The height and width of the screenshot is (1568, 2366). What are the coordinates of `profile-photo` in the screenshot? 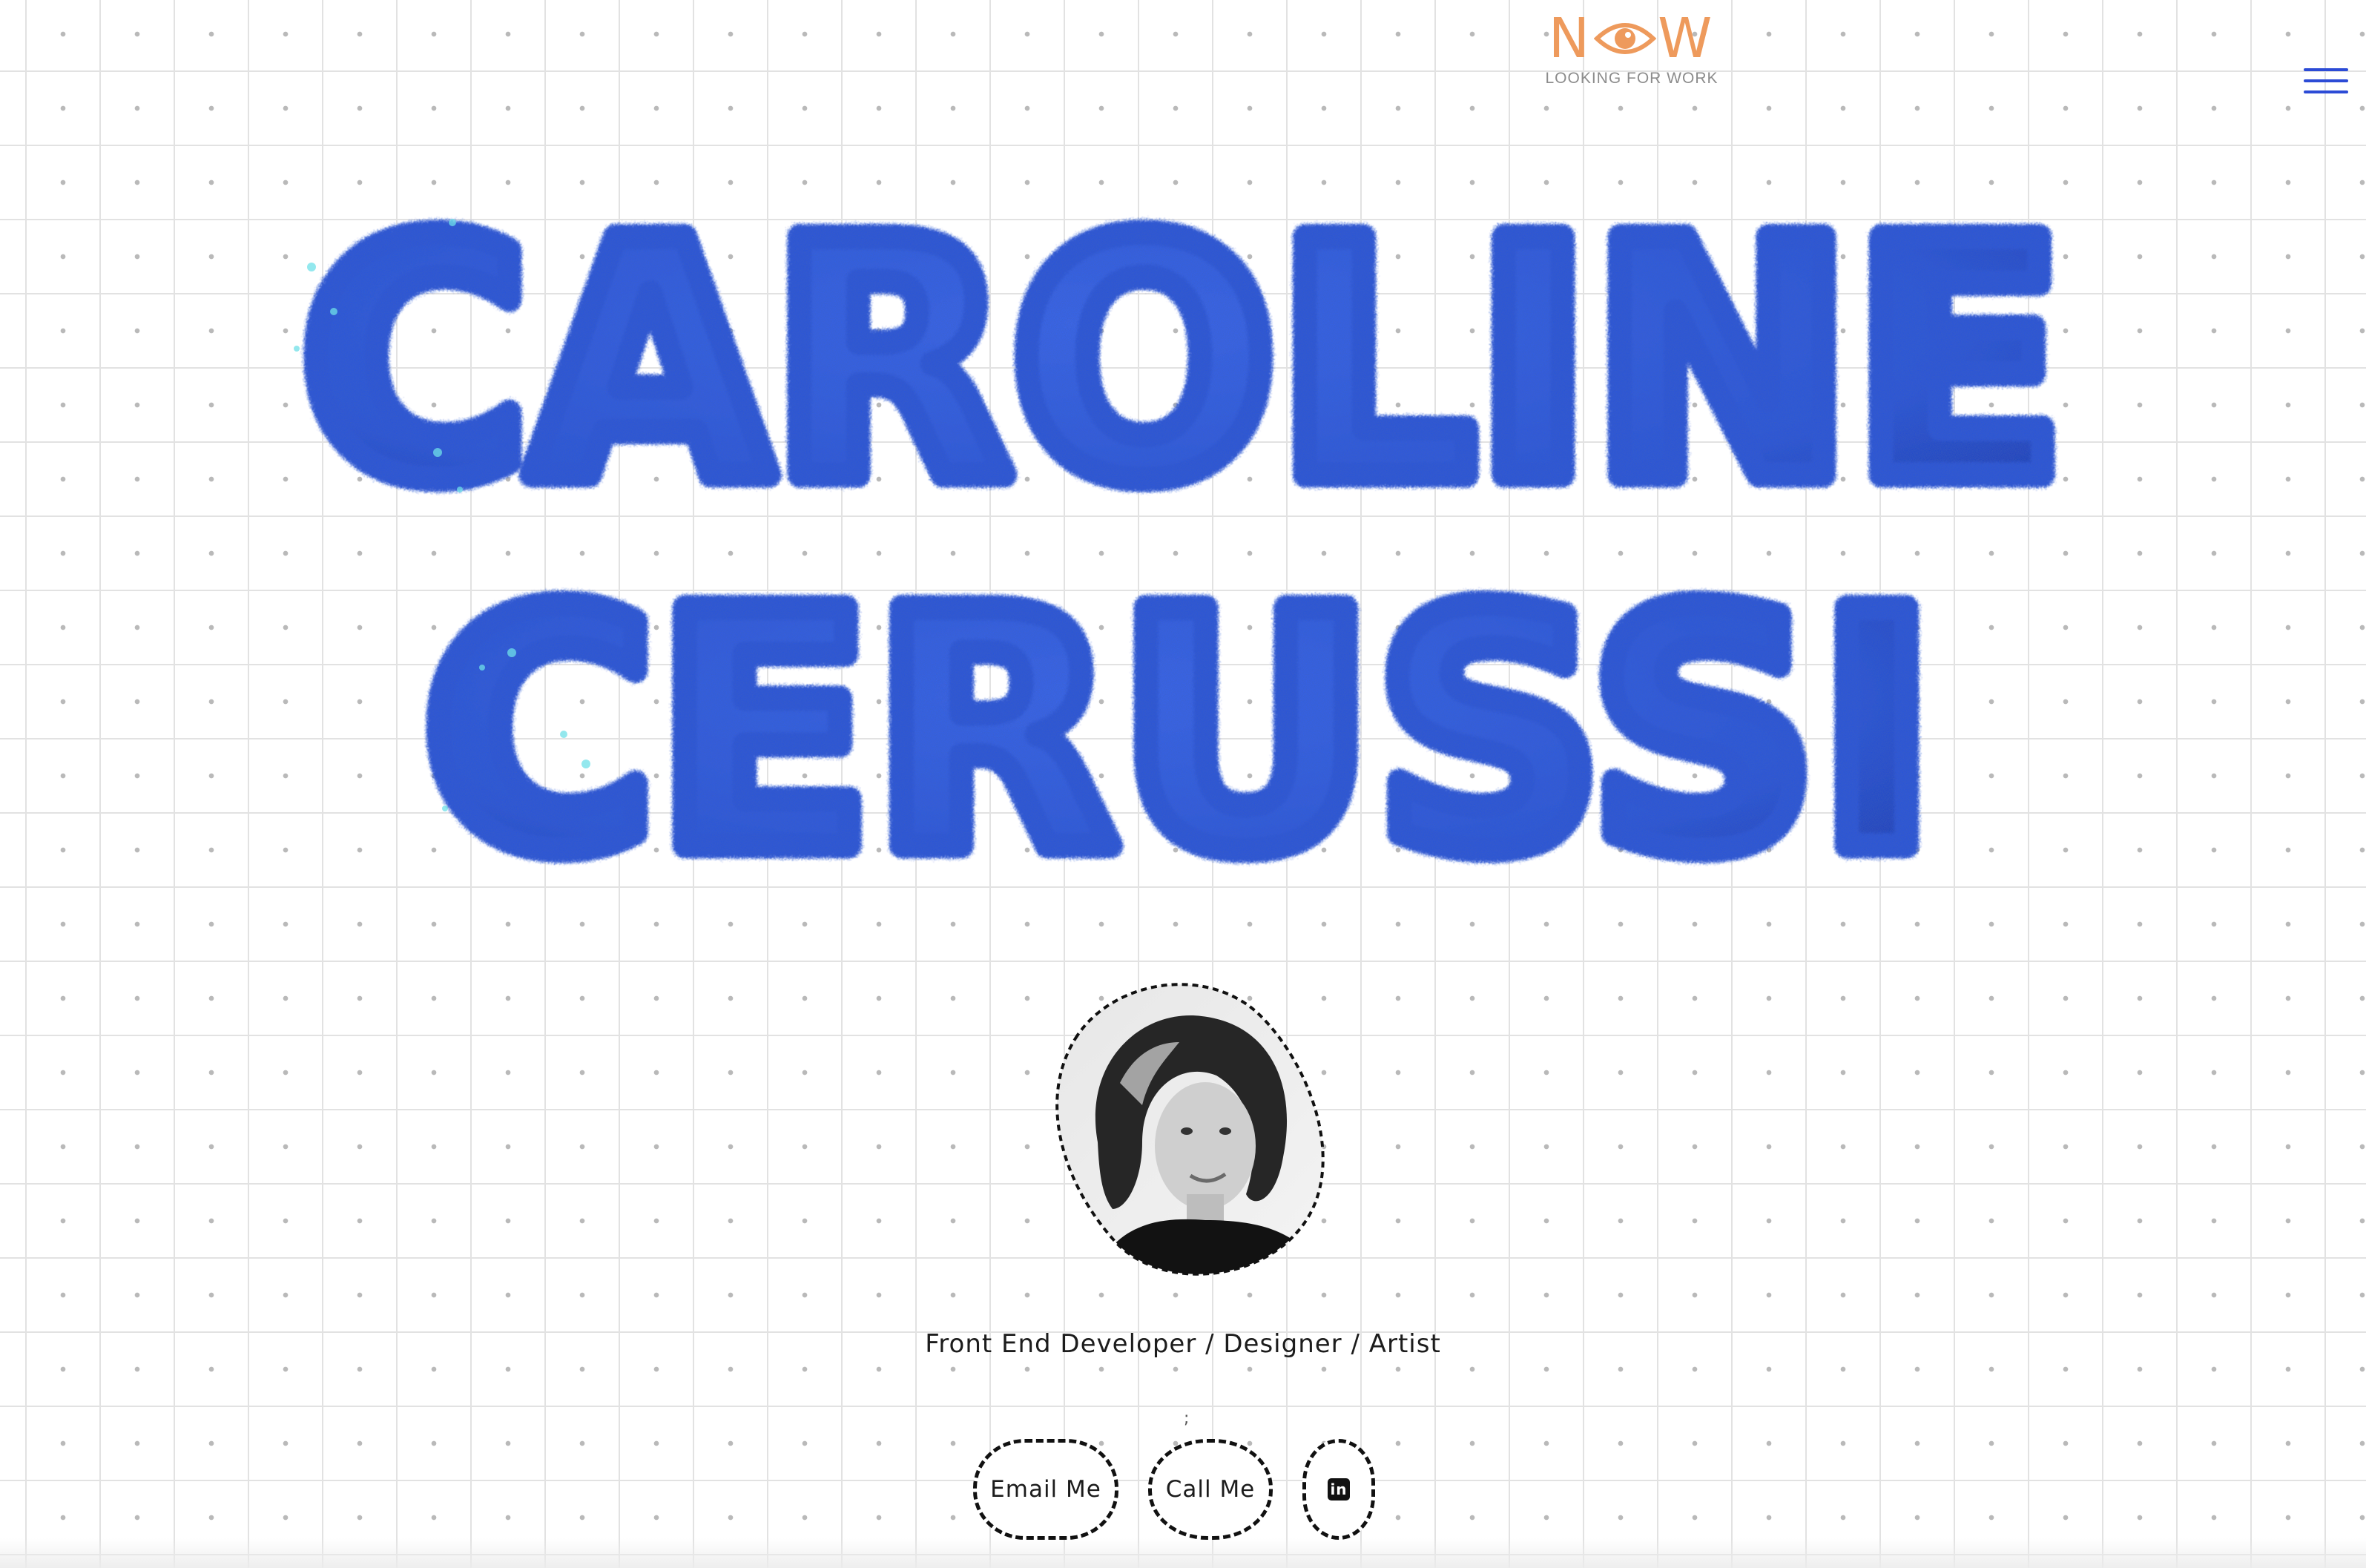 It's located at (1186, 1128).